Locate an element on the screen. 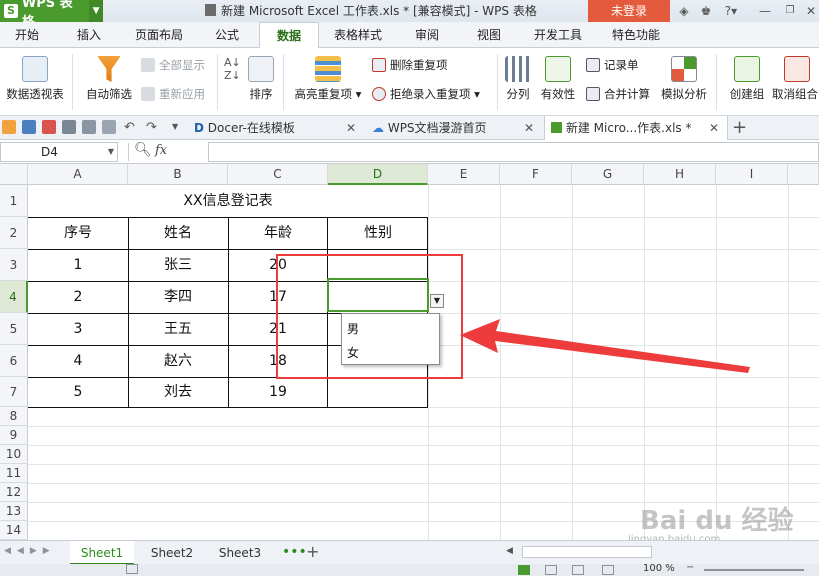 This screenshot has height=576, width=819. add-sheet-icon: + is located at coordinates (312, 551).